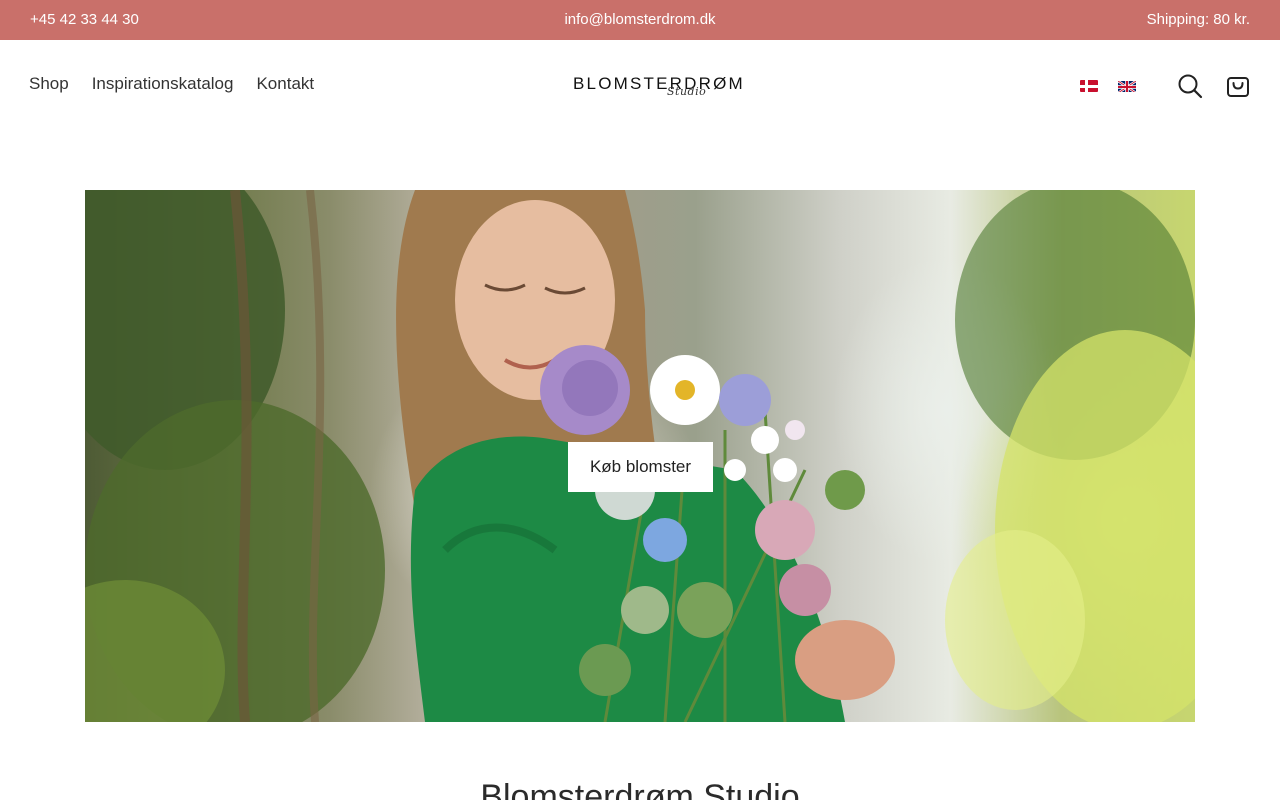 This screenshot has width=1280, height=800. I want to click on shipping-info: Shipping: 80 kr., so click(1198, 19).